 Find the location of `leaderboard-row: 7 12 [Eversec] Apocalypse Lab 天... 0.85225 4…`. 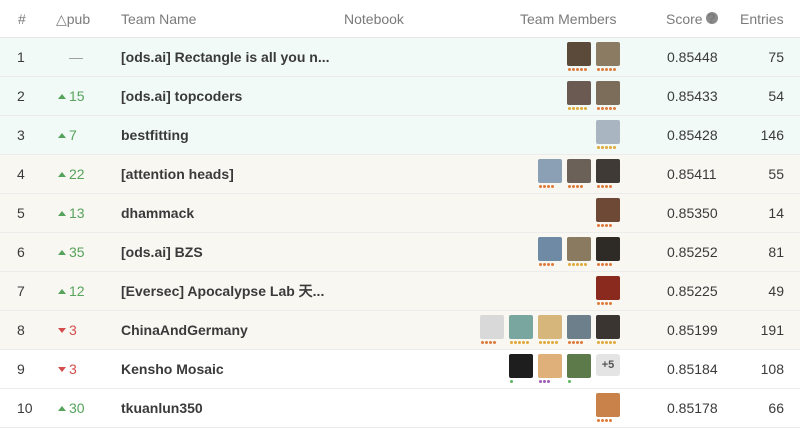

leaderboard-row: 7 12 [Eversec] Apocalypse Lab 天... 0.85225 4… is located at coordinates (400, 291).